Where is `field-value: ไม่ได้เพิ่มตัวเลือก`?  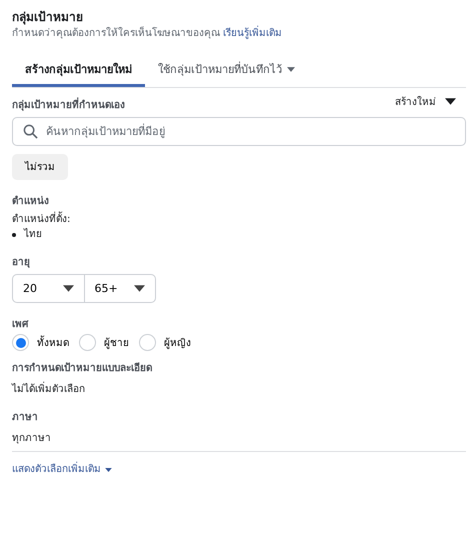
field-value: ไม่ได้เพิ่มตัวเลือก is located at coordinates (48, 389).